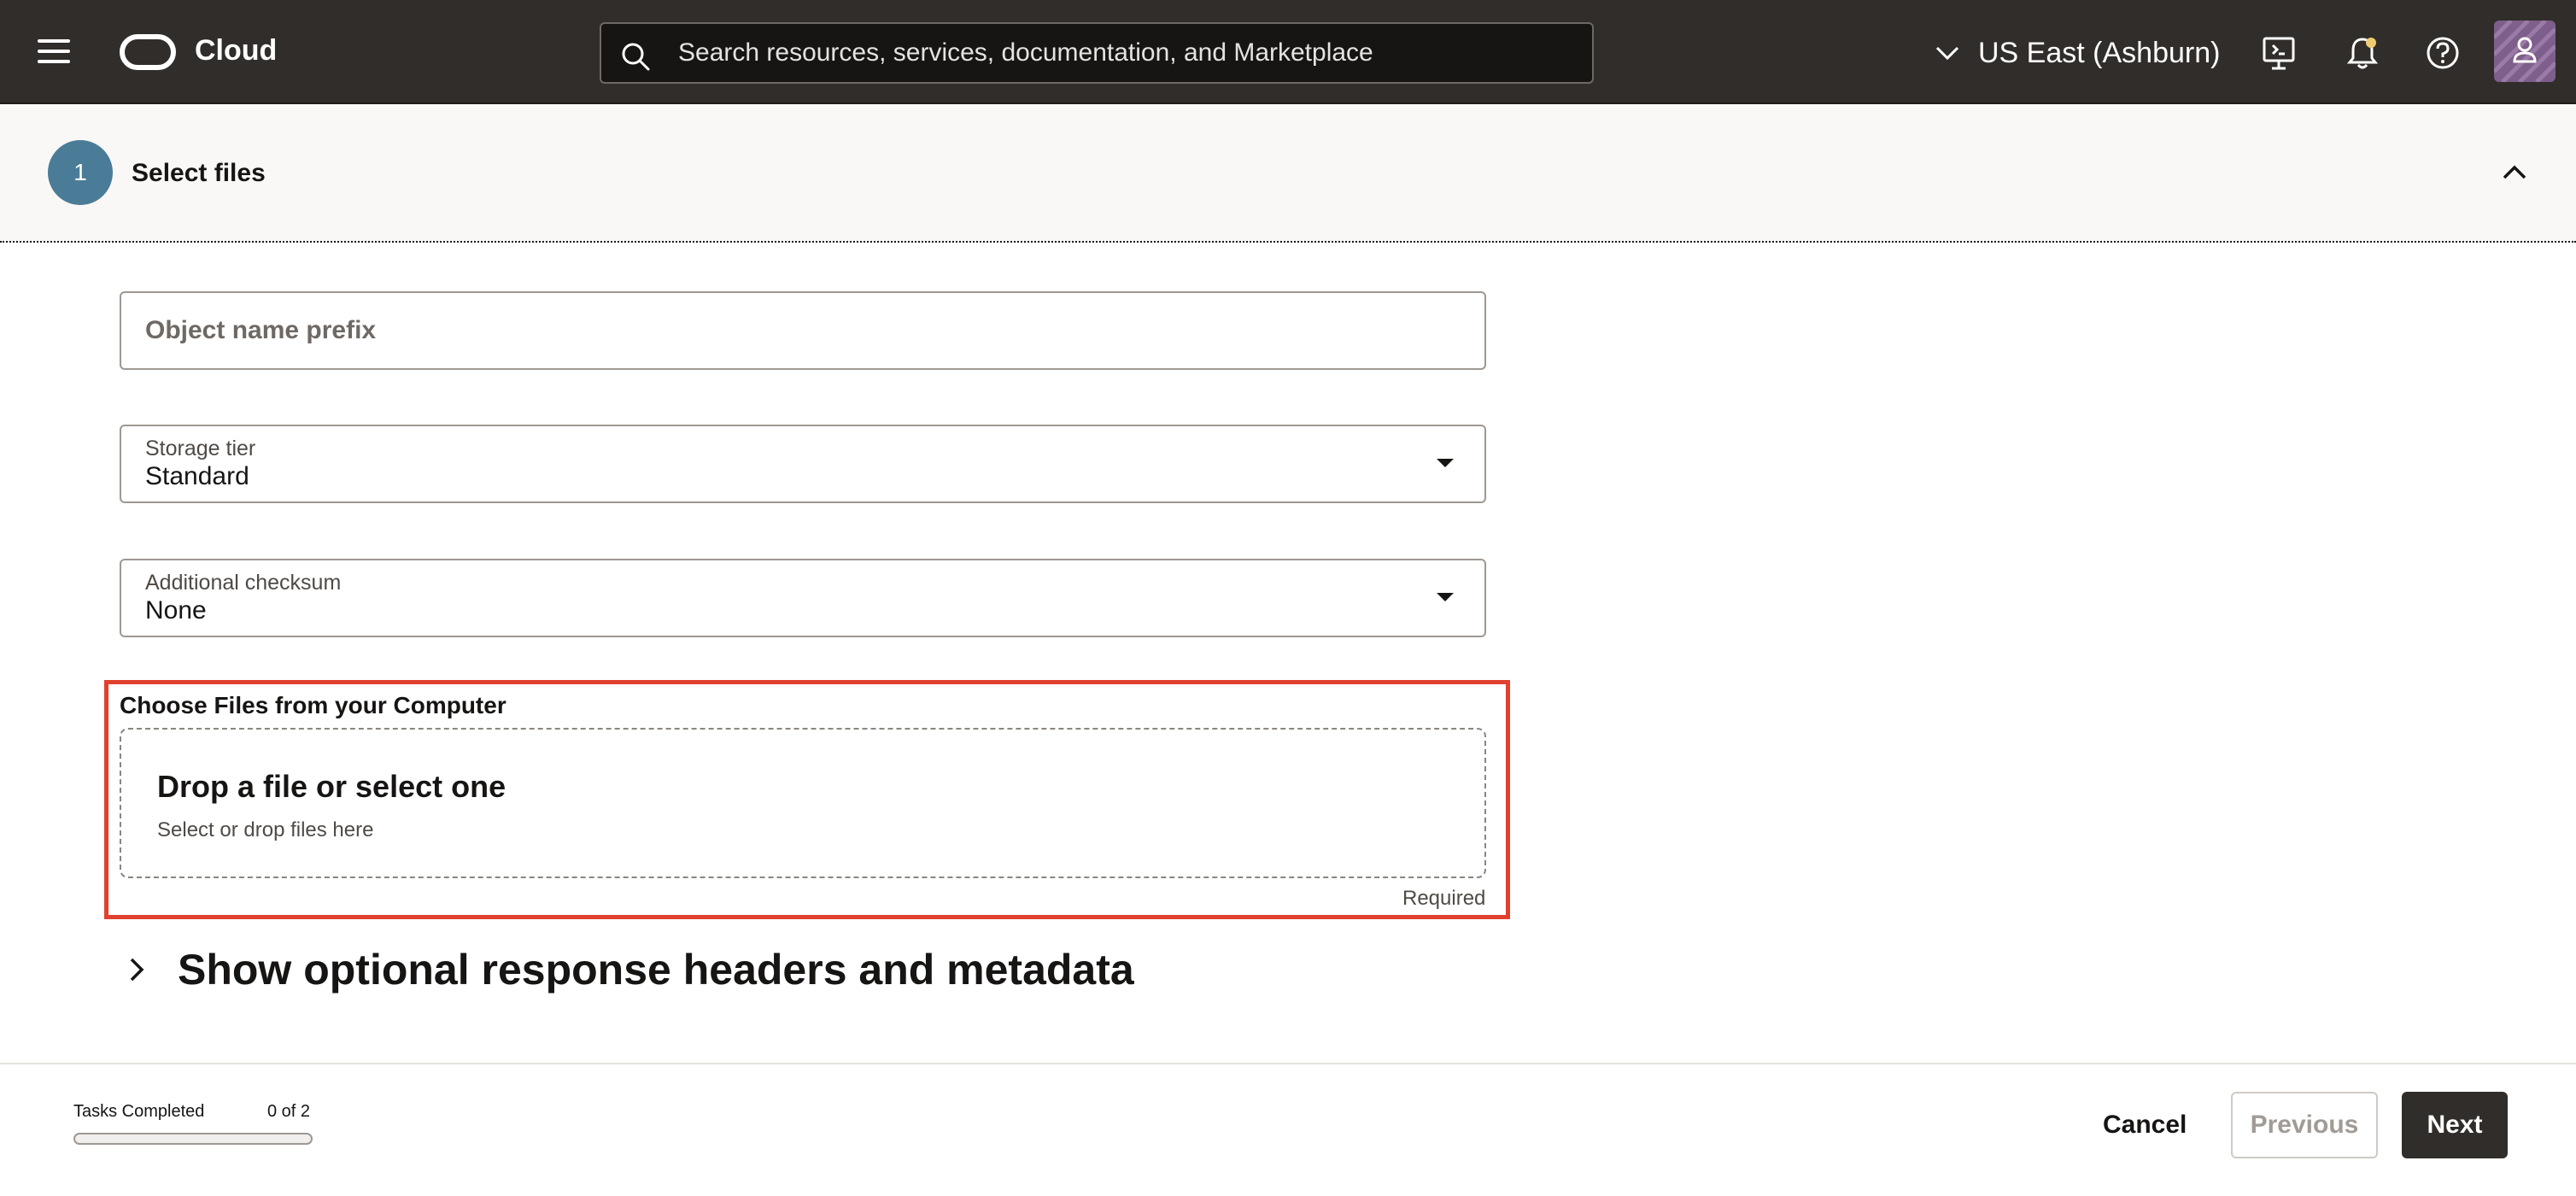  I want to click on notifications-icon, so click(2362, 53).